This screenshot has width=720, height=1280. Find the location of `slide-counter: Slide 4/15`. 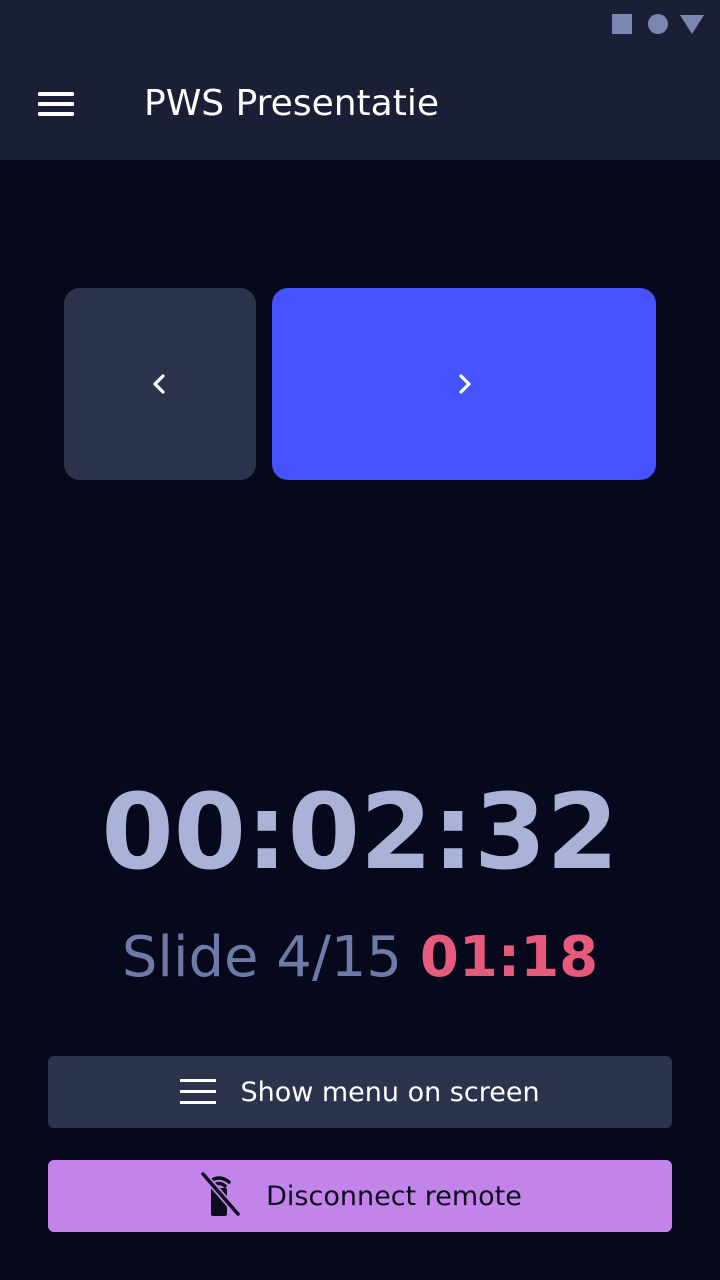

slide-counter: Slide 4/15 is located at coordinates (262, 957).